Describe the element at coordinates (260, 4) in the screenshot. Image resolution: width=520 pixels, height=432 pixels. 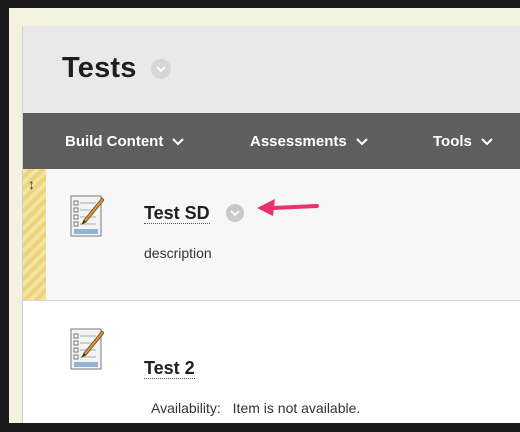
I see `frame-border-top` at that location.